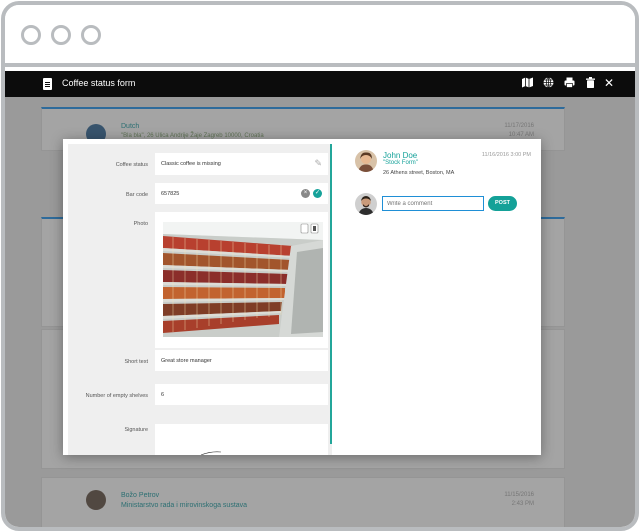 Image resolution: width=640 pixels, height=531 pixels. Describe the element at coordinates (318, 163) in the screenshot. I see `edit-pencil-icon: ✎` at that location.